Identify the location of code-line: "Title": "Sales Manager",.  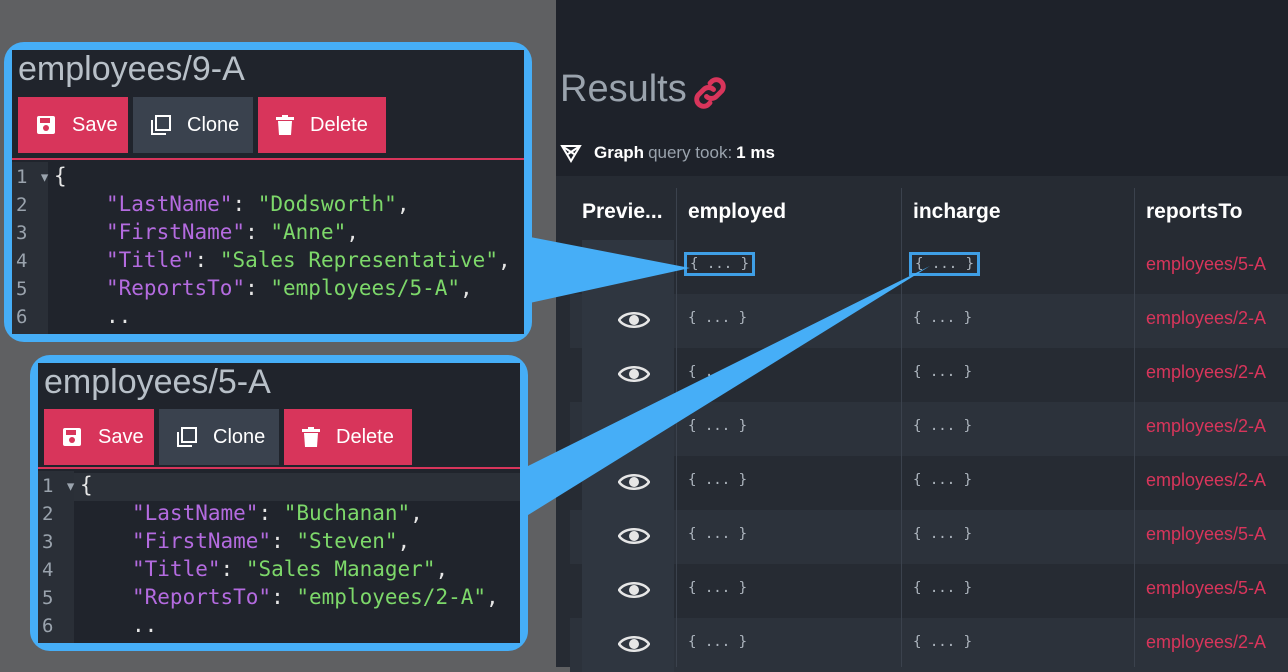
(290, 569).